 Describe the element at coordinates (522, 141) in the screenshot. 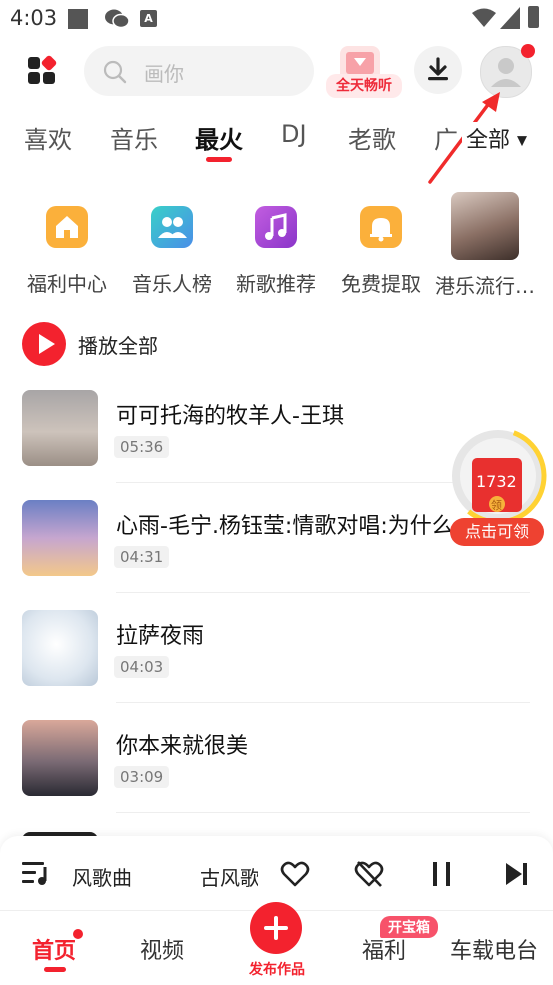

I see `caret-down-icon: ▼` at that location.